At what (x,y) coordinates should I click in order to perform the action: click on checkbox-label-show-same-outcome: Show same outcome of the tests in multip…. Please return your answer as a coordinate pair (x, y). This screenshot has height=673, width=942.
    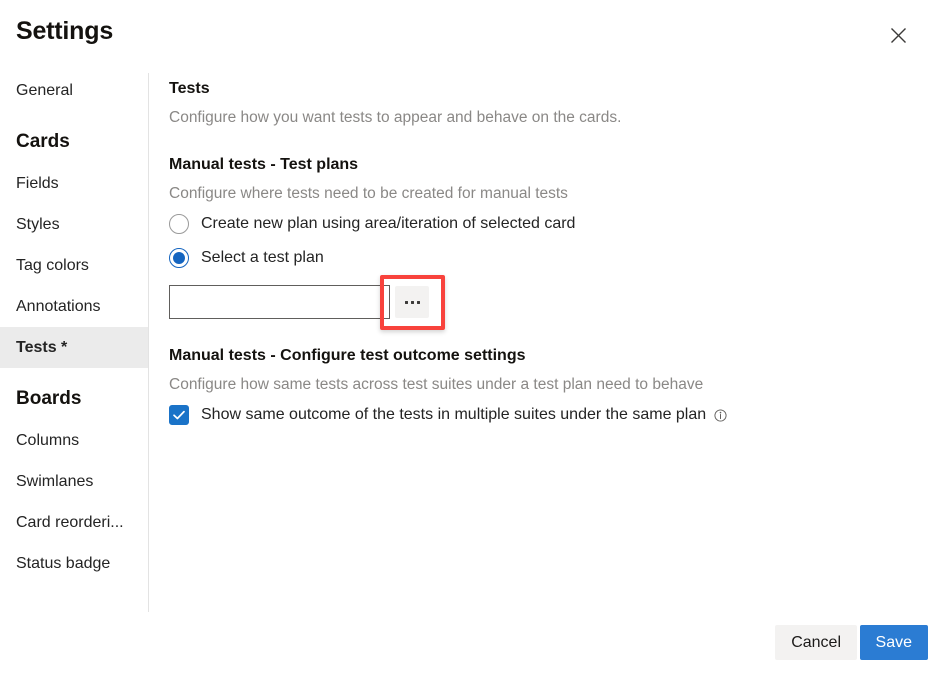
    Looking at the image, I should click on (454, 414).